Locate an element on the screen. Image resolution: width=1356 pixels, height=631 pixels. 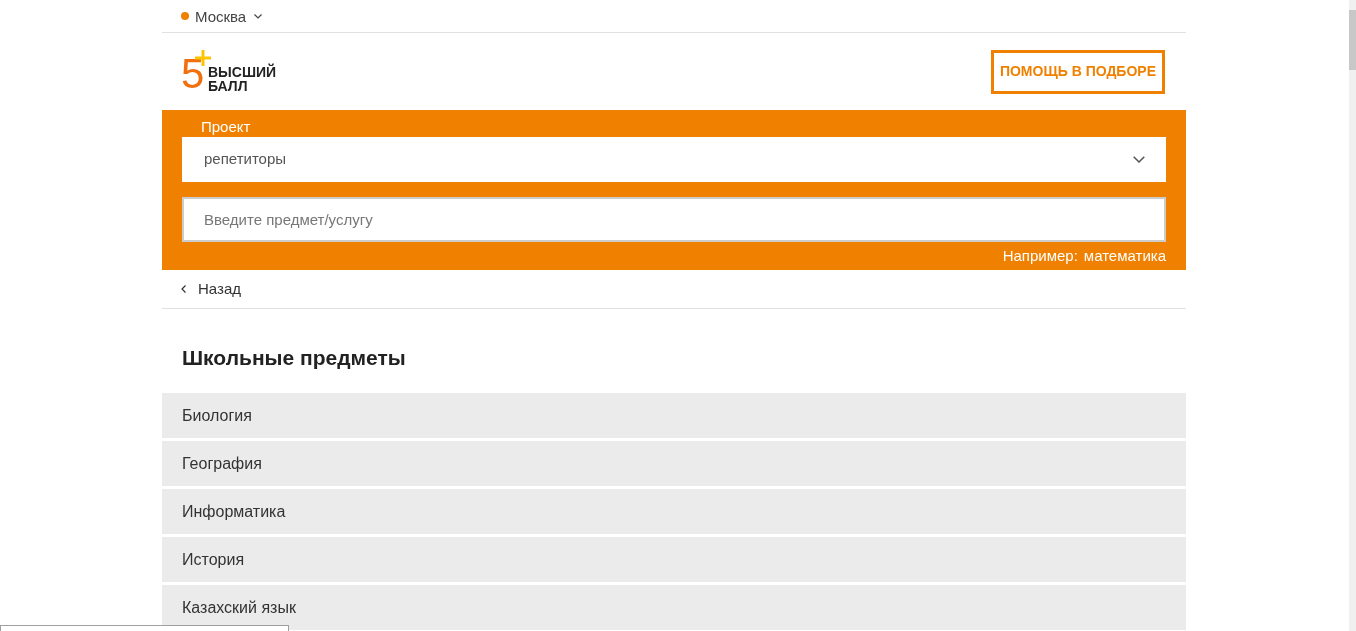
scrollbar is located at coordinates (1352, 315).